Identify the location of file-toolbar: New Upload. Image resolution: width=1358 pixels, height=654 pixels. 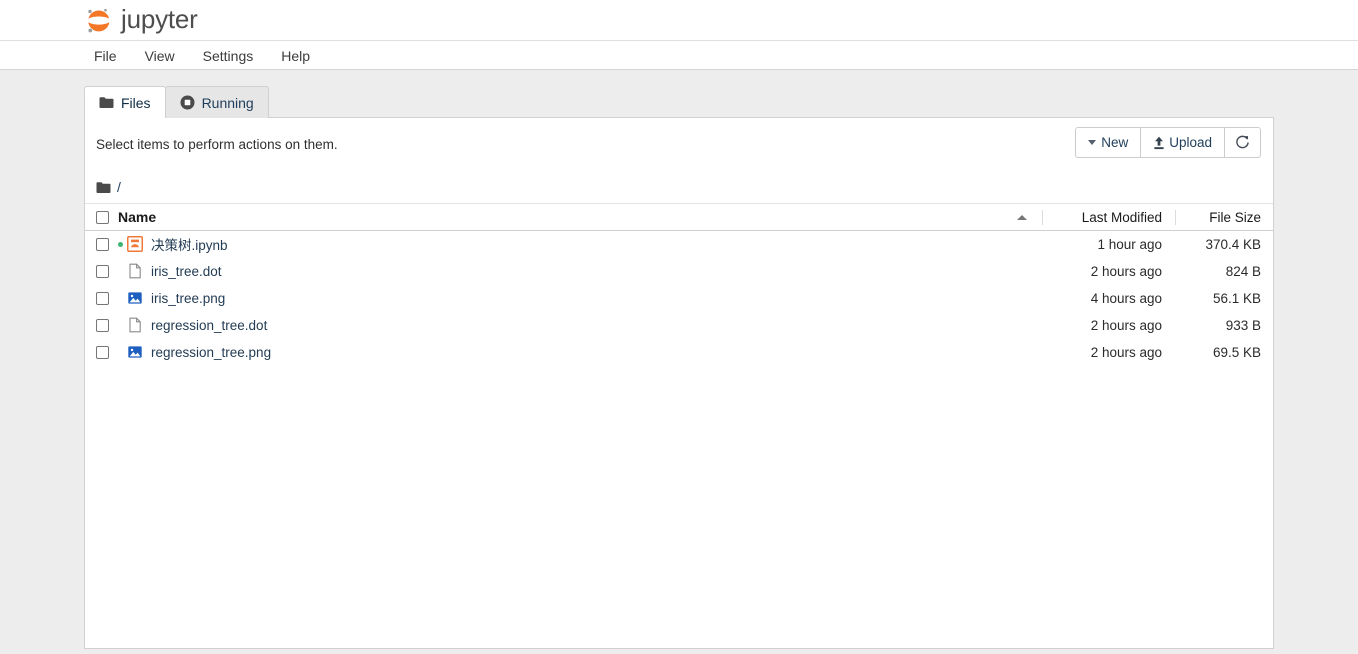
(1168, 142).